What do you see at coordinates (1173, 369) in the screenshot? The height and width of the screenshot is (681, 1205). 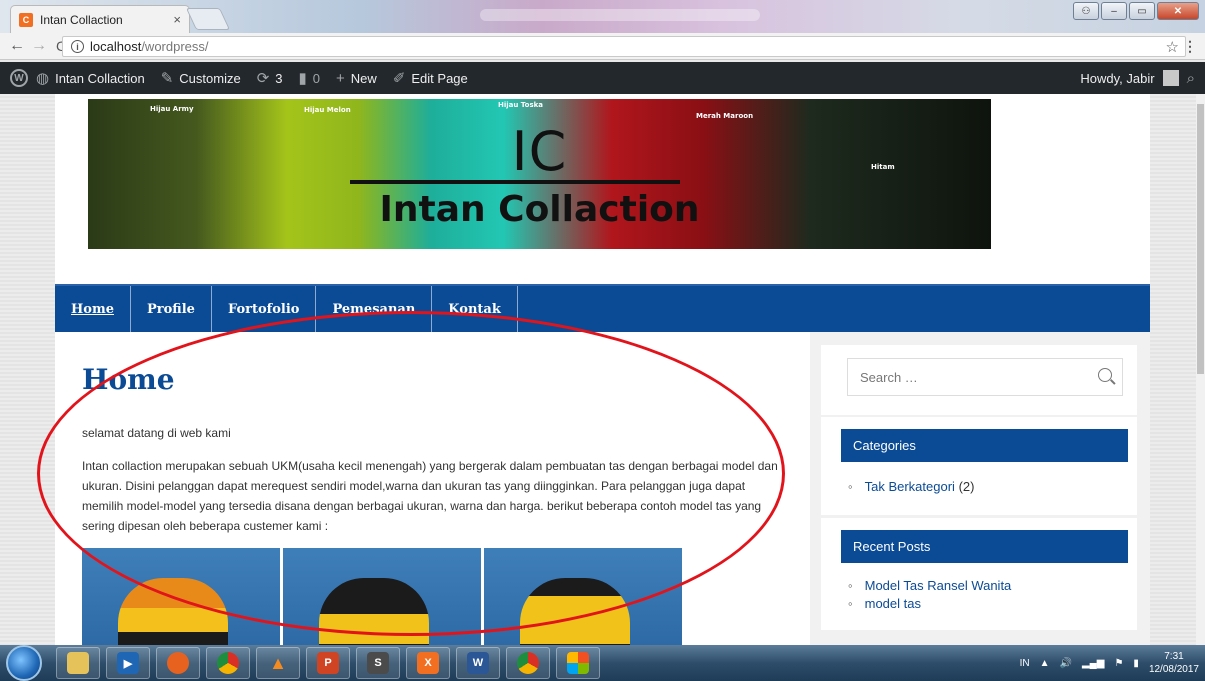 I see `page-background-right` at bounding box center [1173, 369].